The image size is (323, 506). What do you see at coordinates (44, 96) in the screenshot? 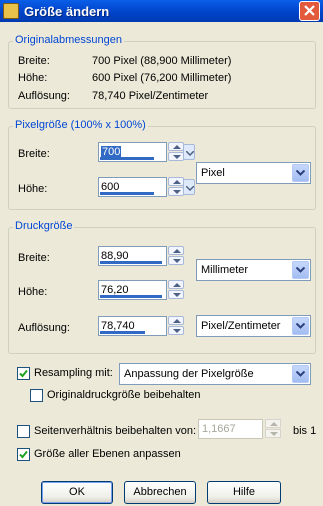
I see `original-resolution-label: Auflösung:` at bounding box center [44, 96].